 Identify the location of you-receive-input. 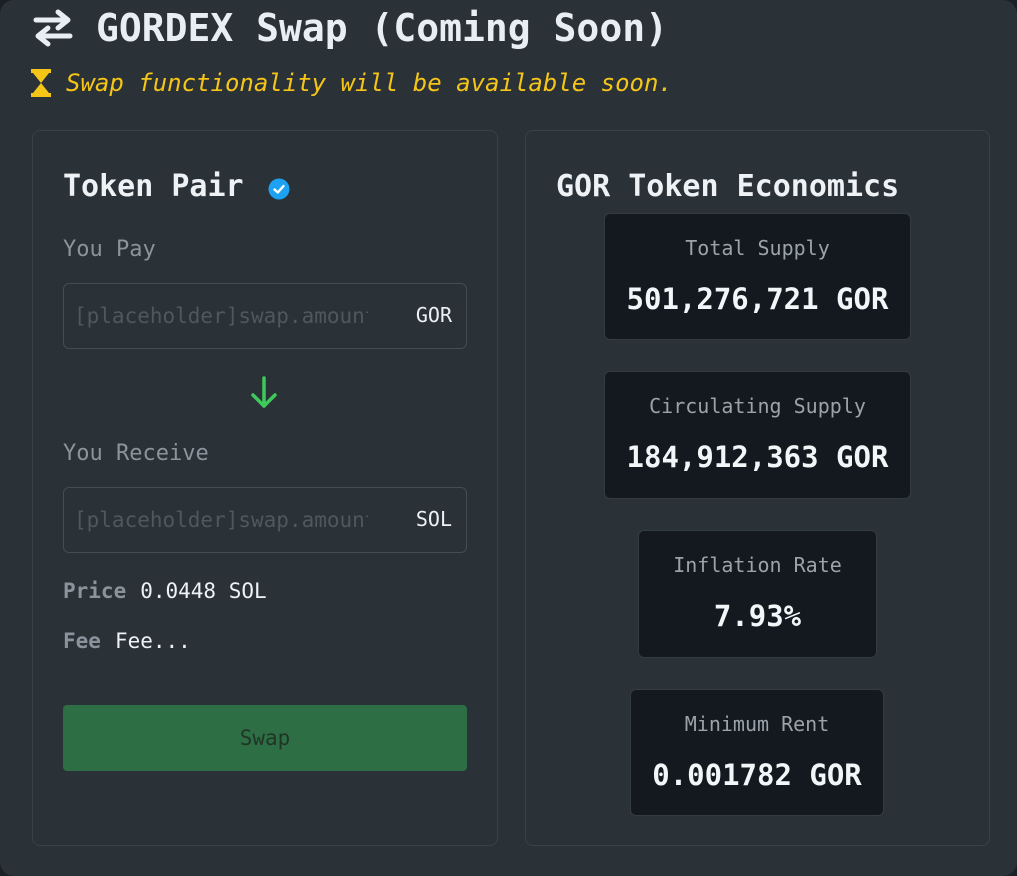
(221, 520).